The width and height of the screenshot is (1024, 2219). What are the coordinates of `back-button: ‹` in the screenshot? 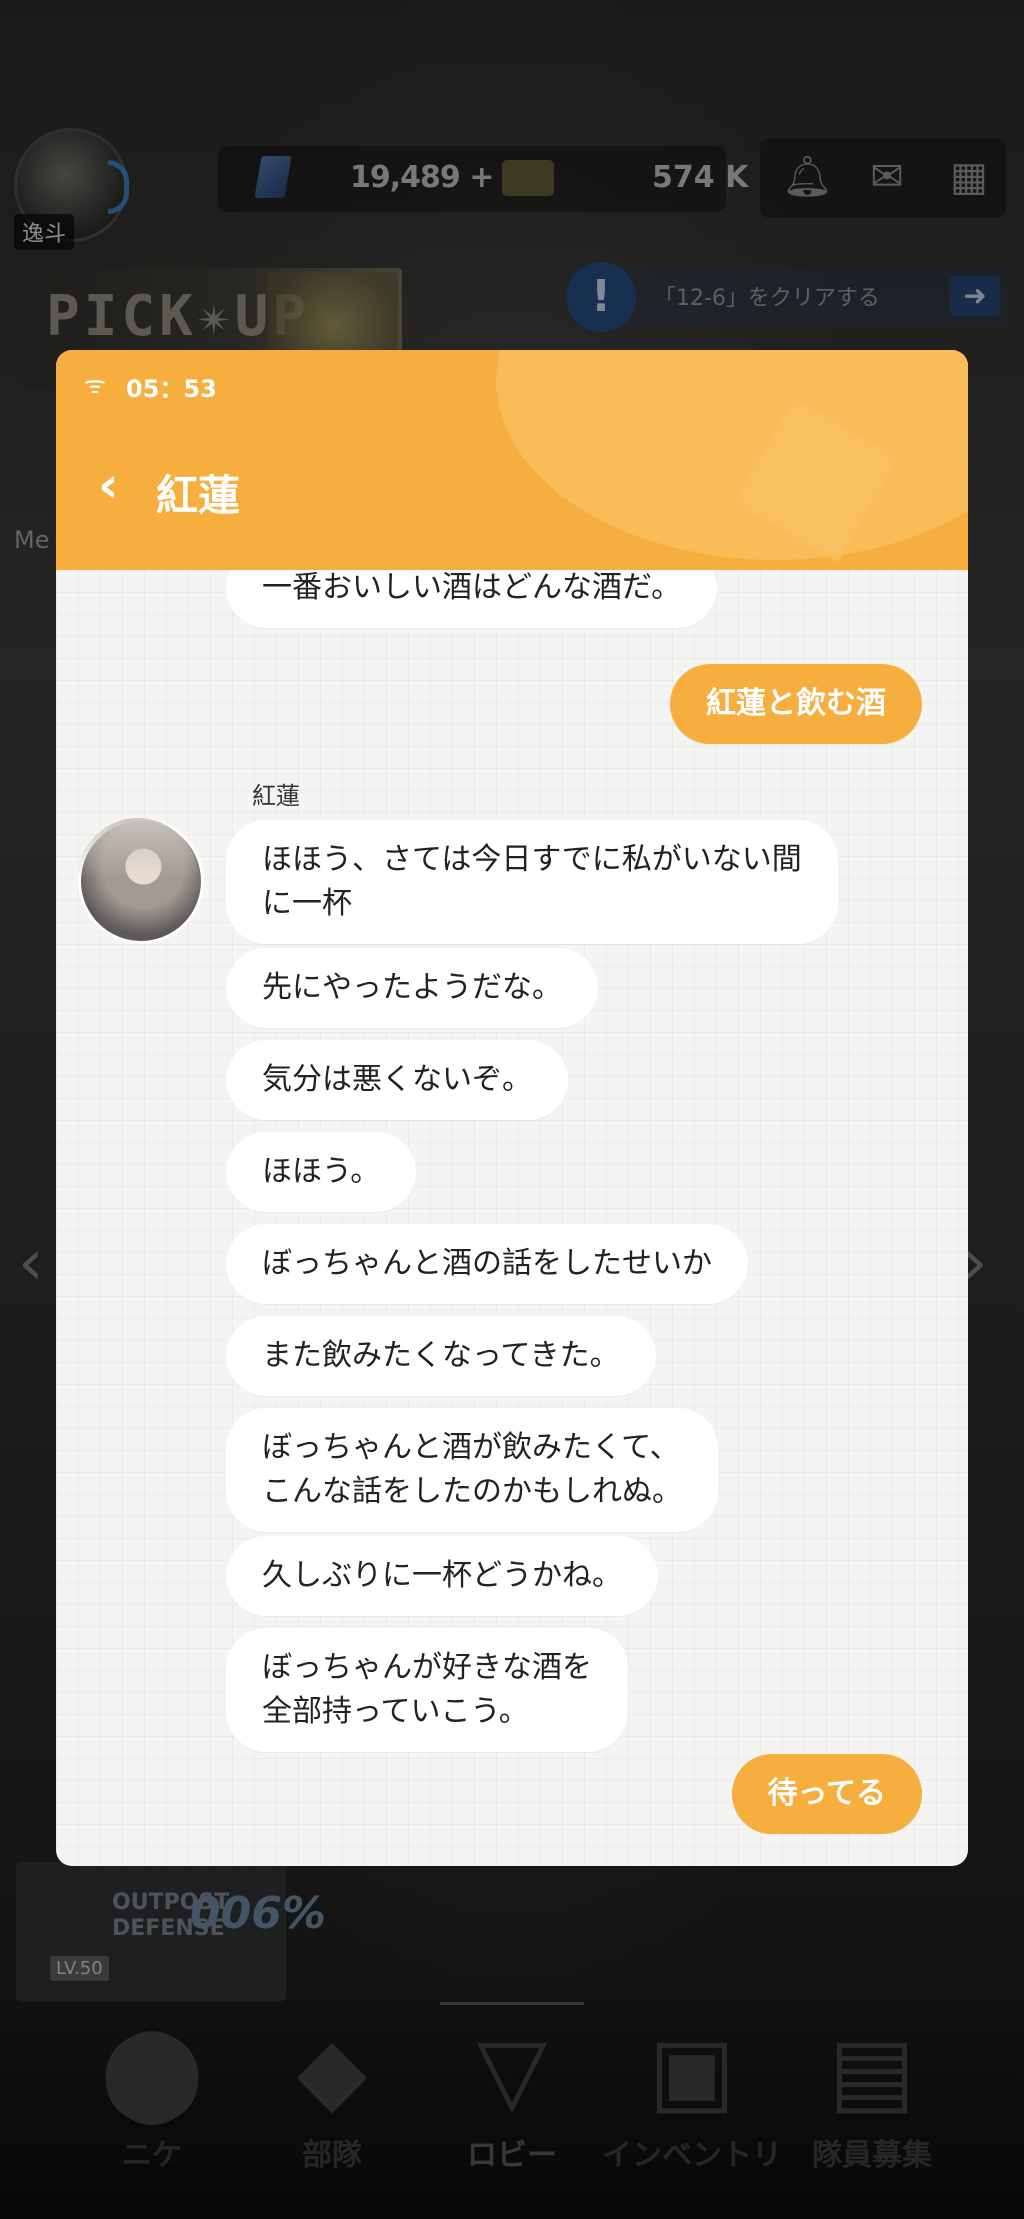 It's located at (116, 485).